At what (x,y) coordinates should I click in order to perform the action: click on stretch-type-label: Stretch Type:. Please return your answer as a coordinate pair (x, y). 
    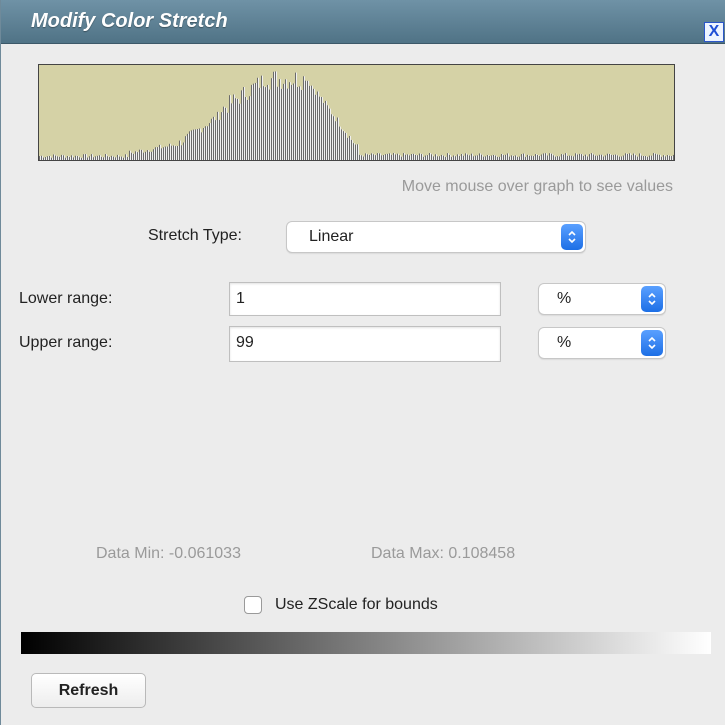
    Looking at the image, I should click on (195, 235).